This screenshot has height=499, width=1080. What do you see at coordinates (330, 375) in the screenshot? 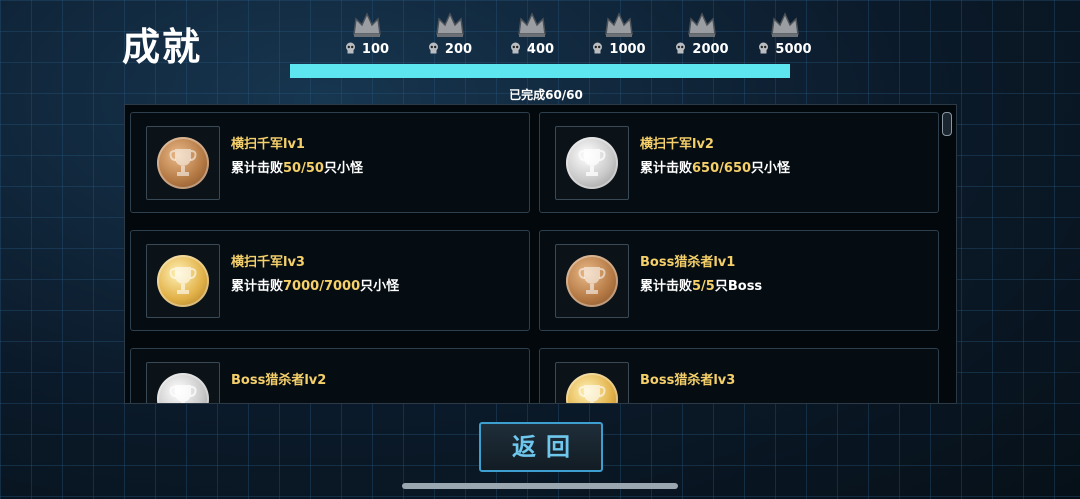
I see `achievement-card: Boss猎杀者lv2` at bounding box center [330, 375].